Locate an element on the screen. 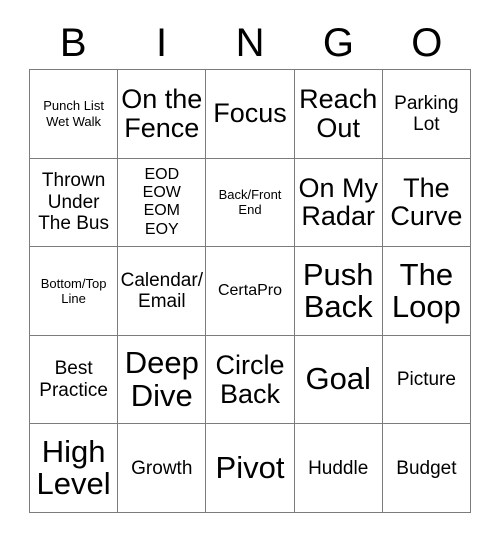 This screenshot has width=500, height=544. bingo-cell-r5c4: Huddle is located at coordinates (338, 468).